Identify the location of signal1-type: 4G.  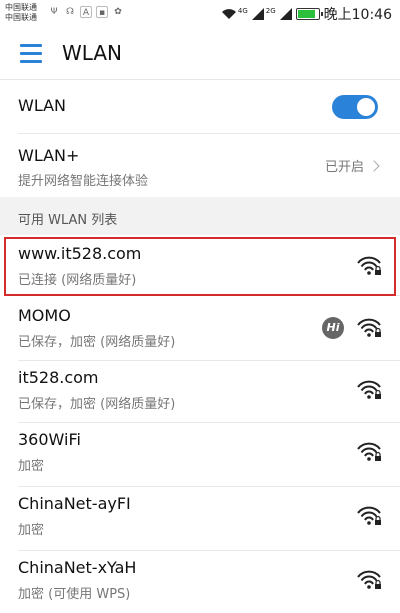
(242, 11).